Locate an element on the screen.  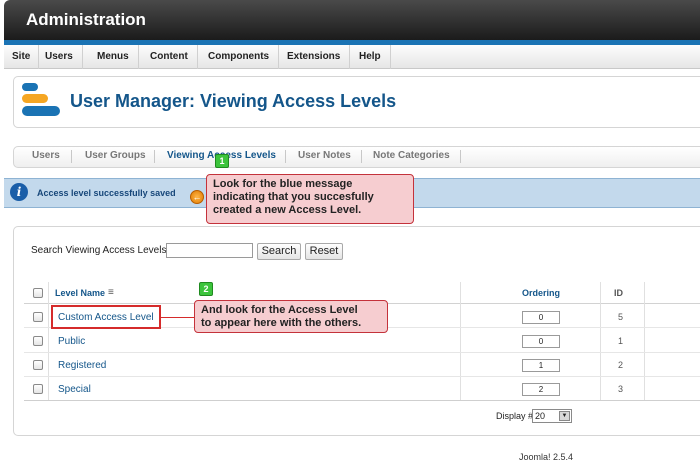
menu-item-users: Users is located at coordinates (59, 57).